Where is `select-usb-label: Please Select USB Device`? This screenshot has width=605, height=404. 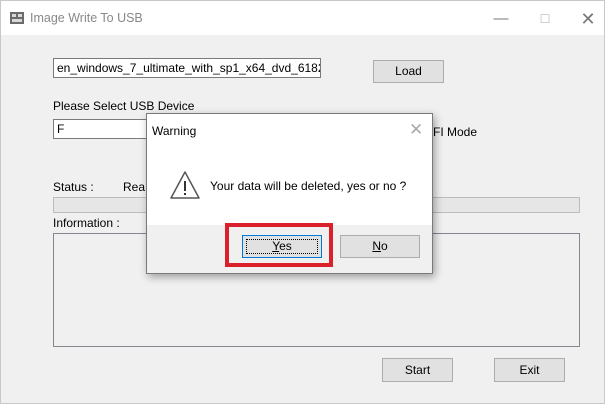 select-usb-label: Please Select USB Device is located at coordinates (124, 106).